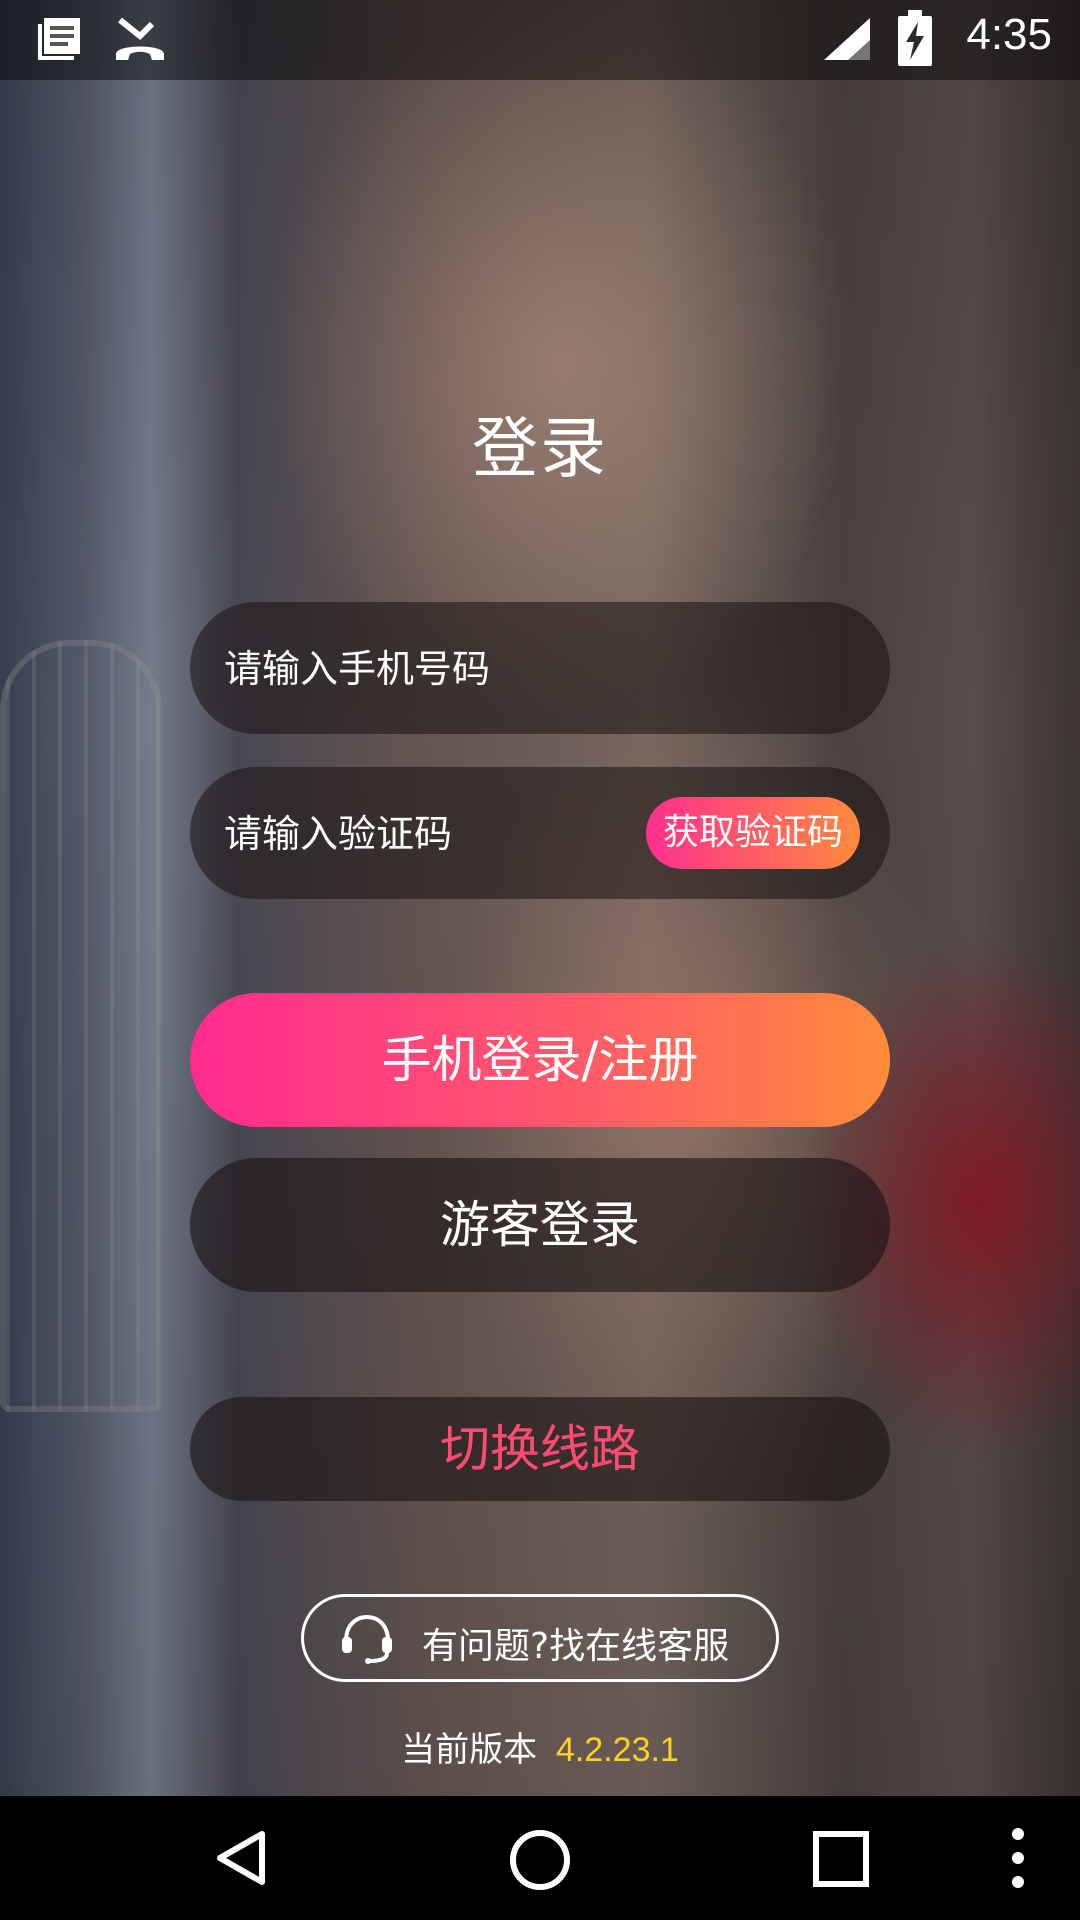 This screenshot has width=1080, height=1920. Describe the element at coordinates (140, 41) in the screenshot. I see `missed-call-icon` at that location.